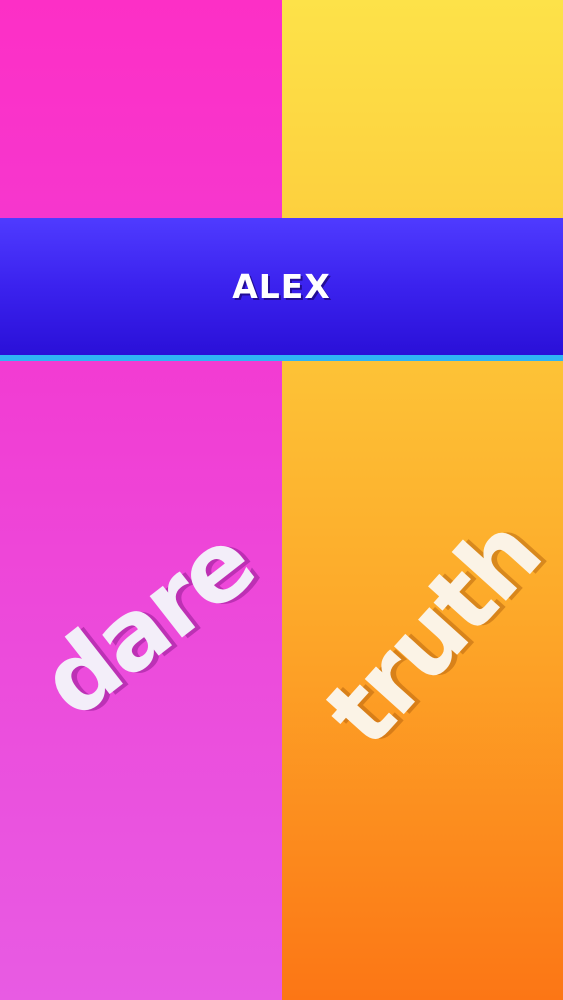  I want to click on banner-divider, so click(281, 358).